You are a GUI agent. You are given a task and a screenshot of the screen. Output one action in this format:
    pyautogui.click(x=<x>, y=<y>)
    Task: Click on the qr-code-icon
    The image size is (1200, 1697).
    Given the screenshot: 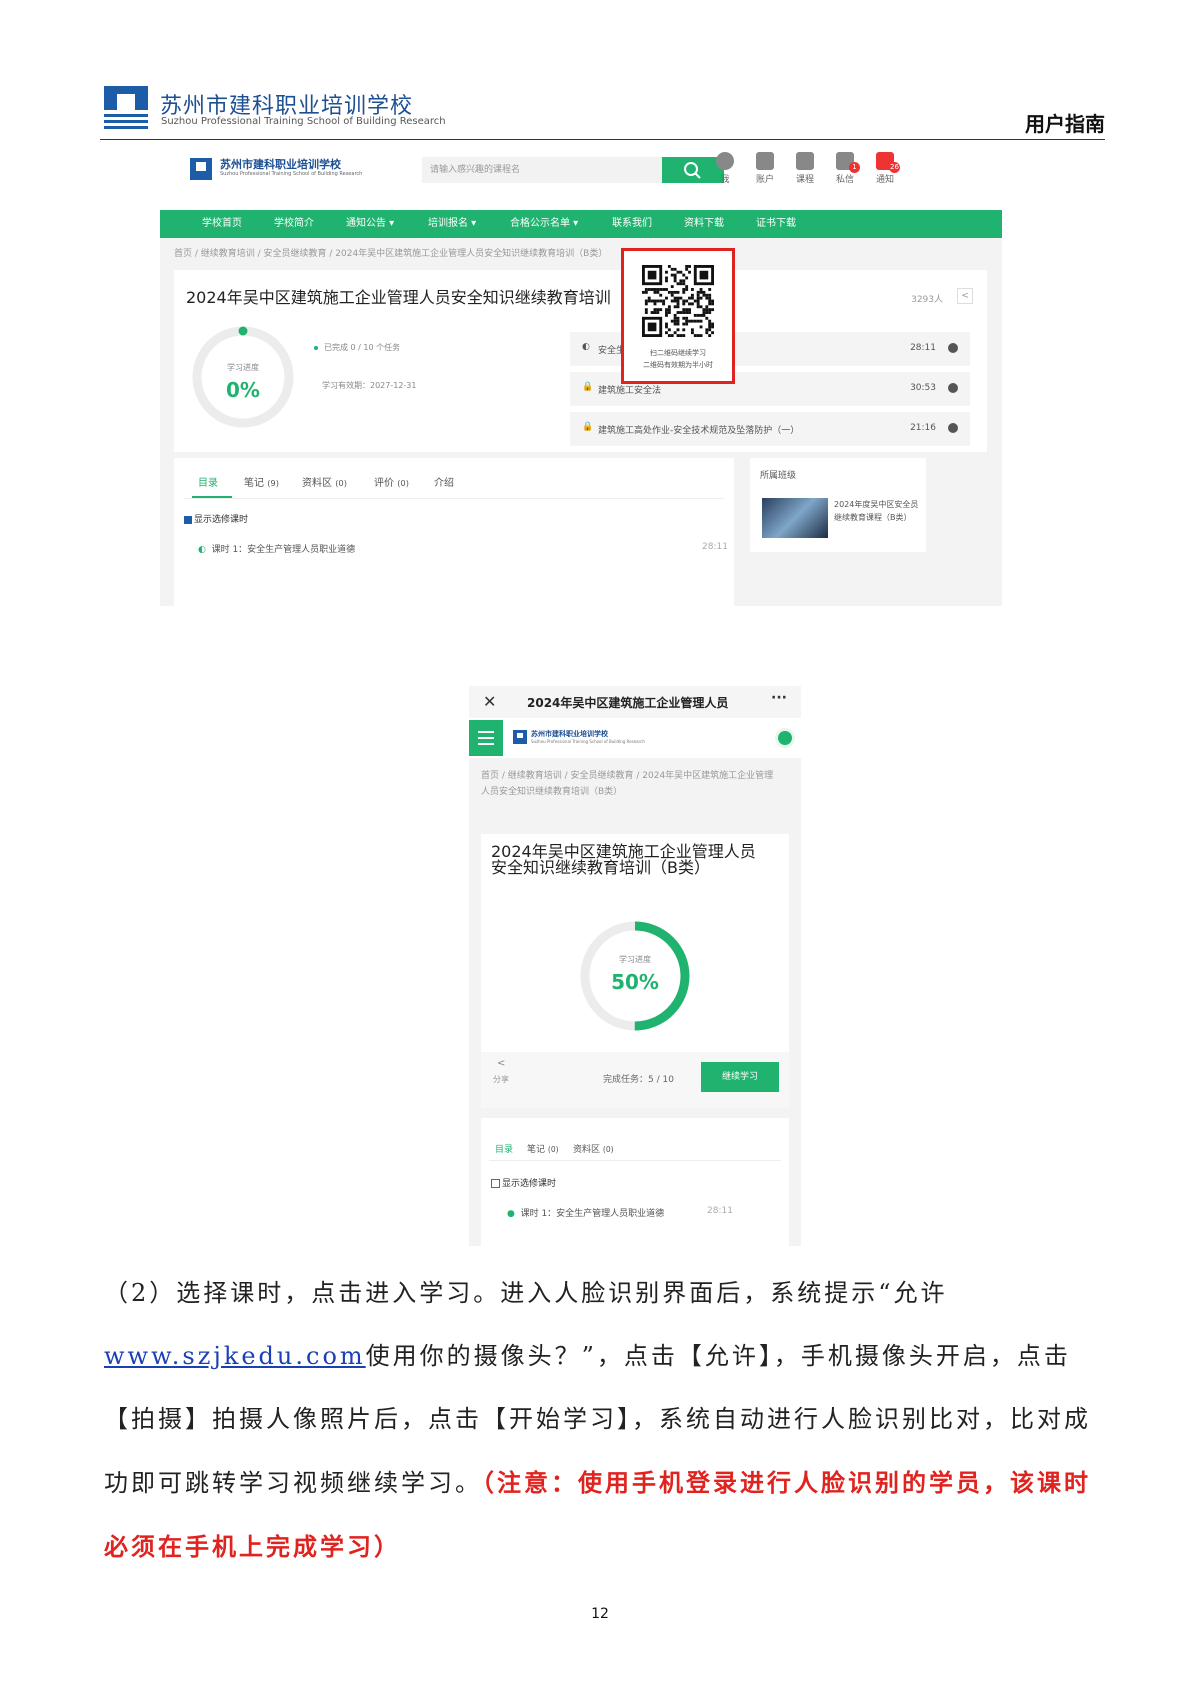 What is the action you would take?
    pyautogui.click(x=678, y=301)
    